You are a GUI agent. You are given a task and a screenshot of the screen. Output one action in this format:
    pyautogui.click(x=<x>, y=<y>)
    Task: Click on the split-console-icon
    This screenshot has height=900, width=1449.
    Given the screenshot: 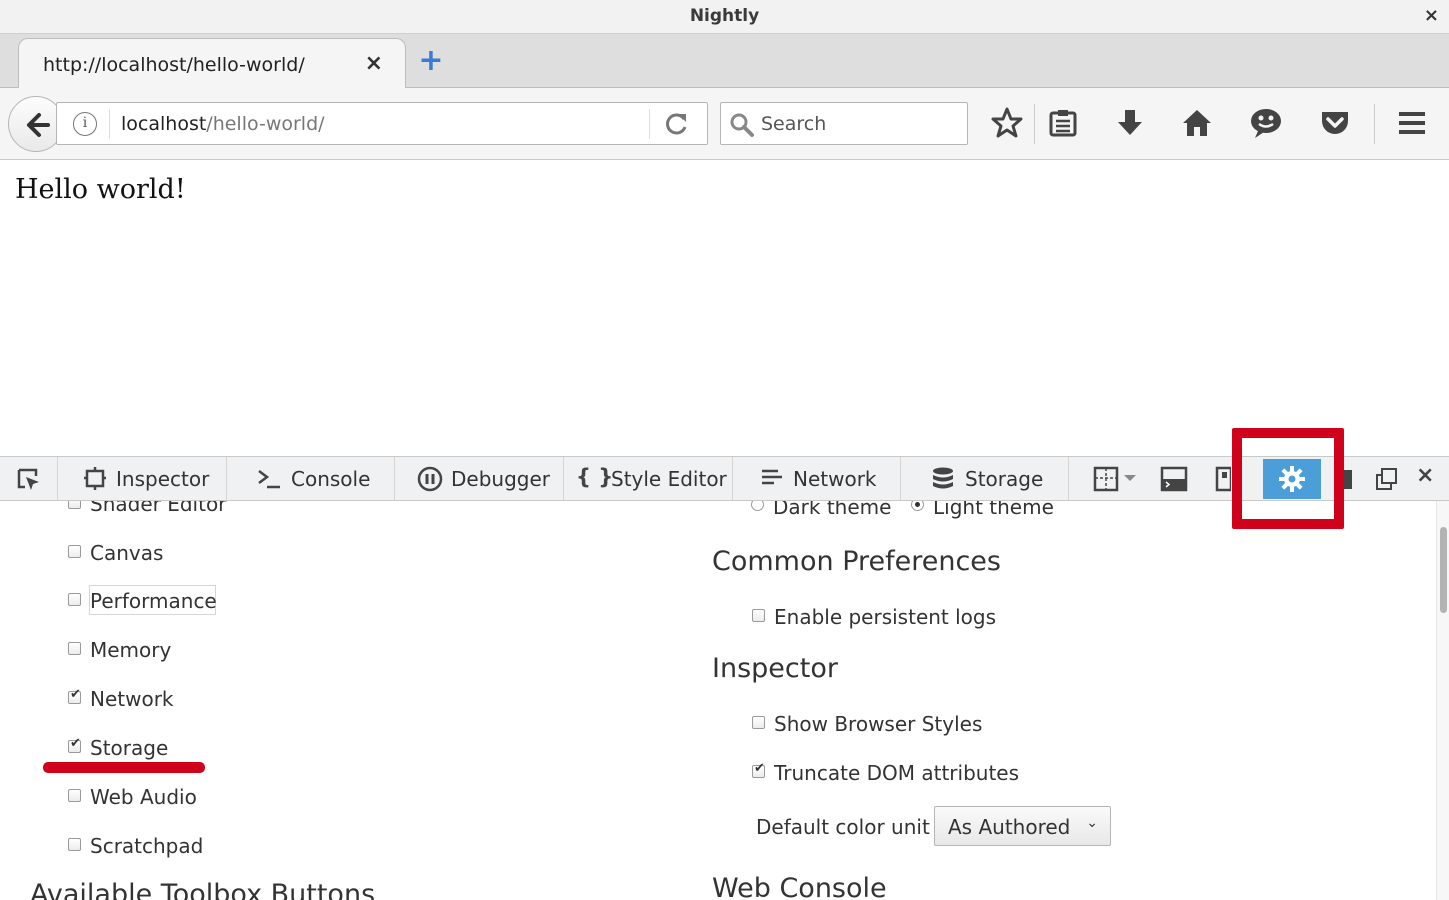 What is the action you would take?
    pyautogui.click(x=1175, y=479)
    